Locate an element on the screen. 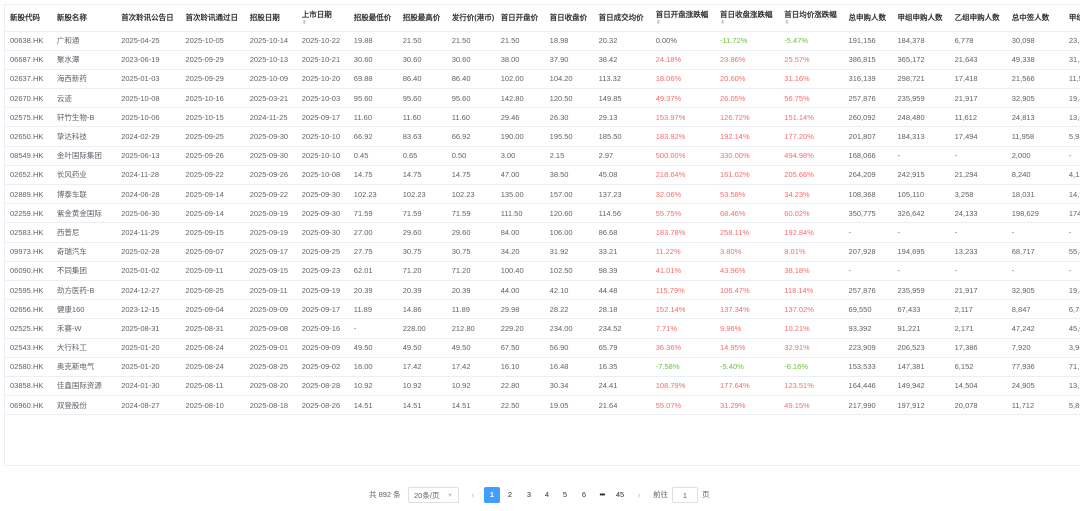 This screenshot has height=511, width=1080. table-cell: 大行科工 is located at coordinates (84, 348).